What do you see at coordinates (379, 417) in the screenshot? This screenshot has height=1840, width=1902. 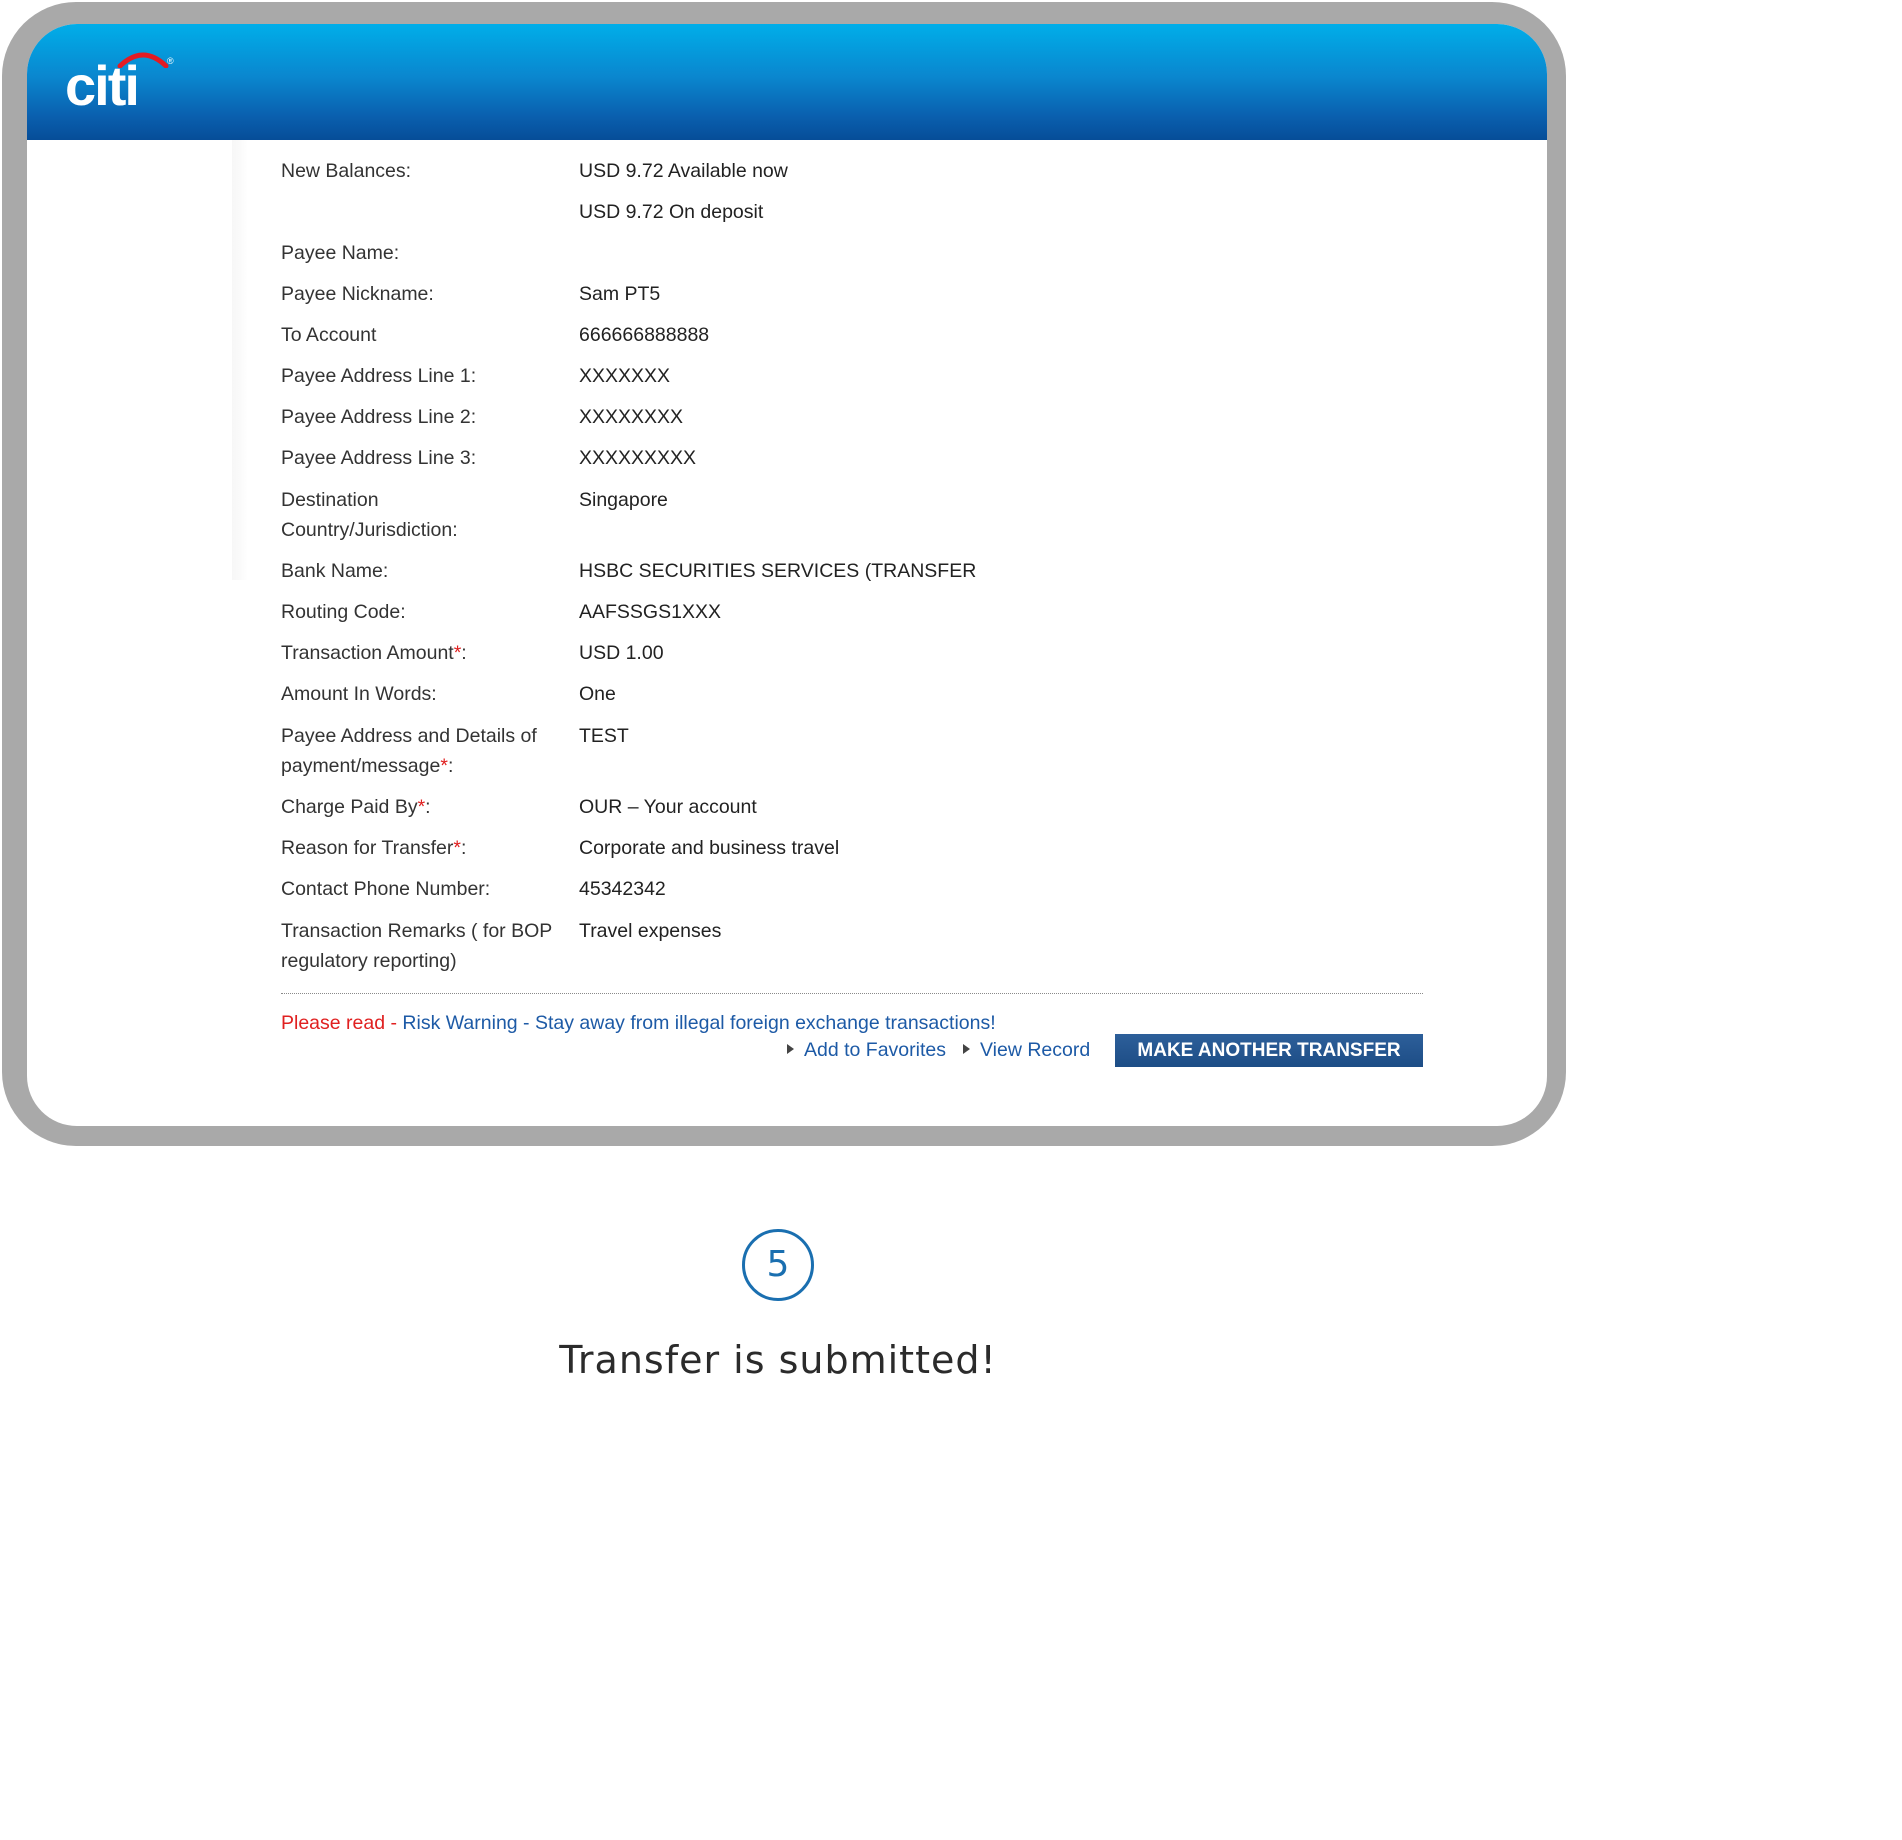 I see `detail-label: Payee Address Line 2:` at bounding box center [379, 417].